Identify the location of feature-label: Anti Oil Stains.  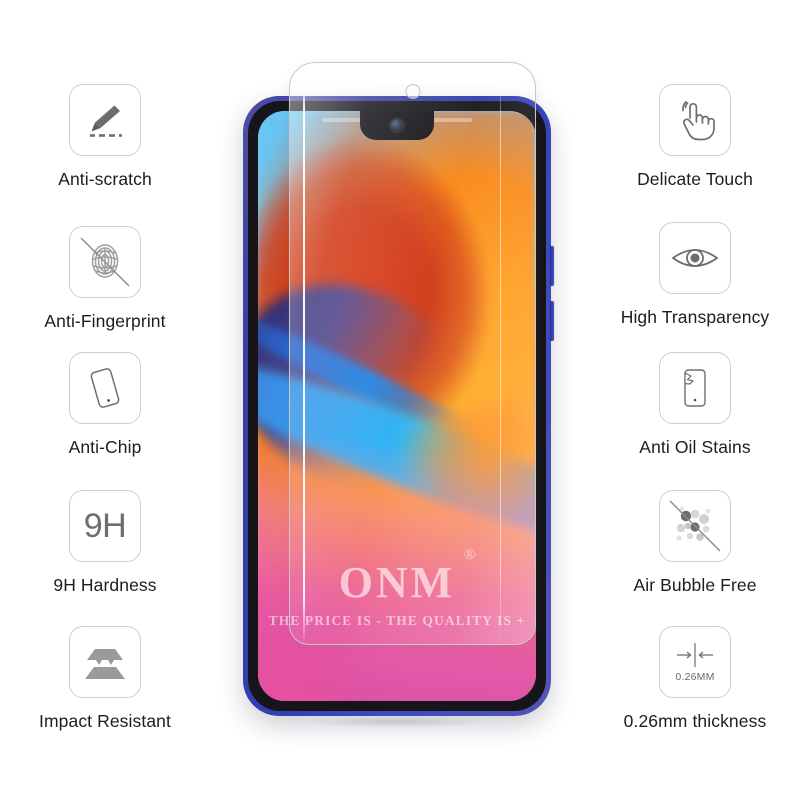
(695, 447).